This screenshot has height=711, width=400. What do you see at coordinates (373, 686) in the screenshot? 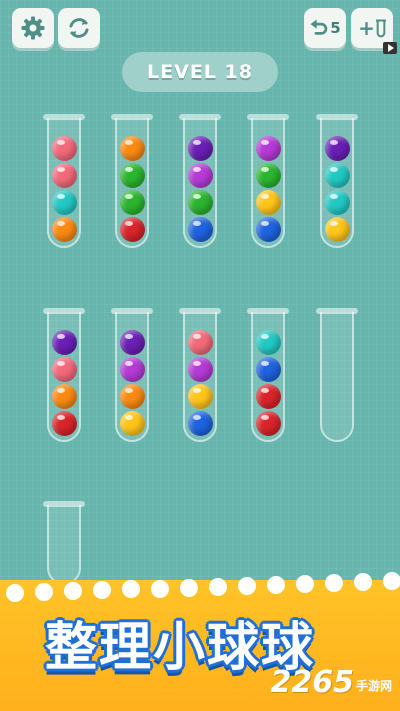
I see `watermark-suffix: 手游网` at bounding box center [373, 686].